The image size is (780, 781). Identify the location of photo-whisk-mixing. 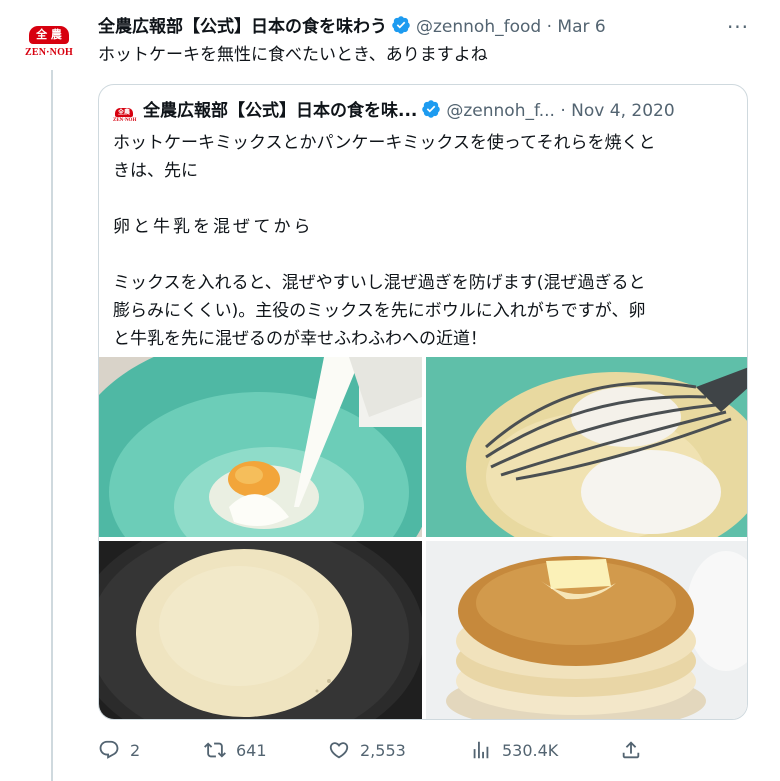
(586, 447).